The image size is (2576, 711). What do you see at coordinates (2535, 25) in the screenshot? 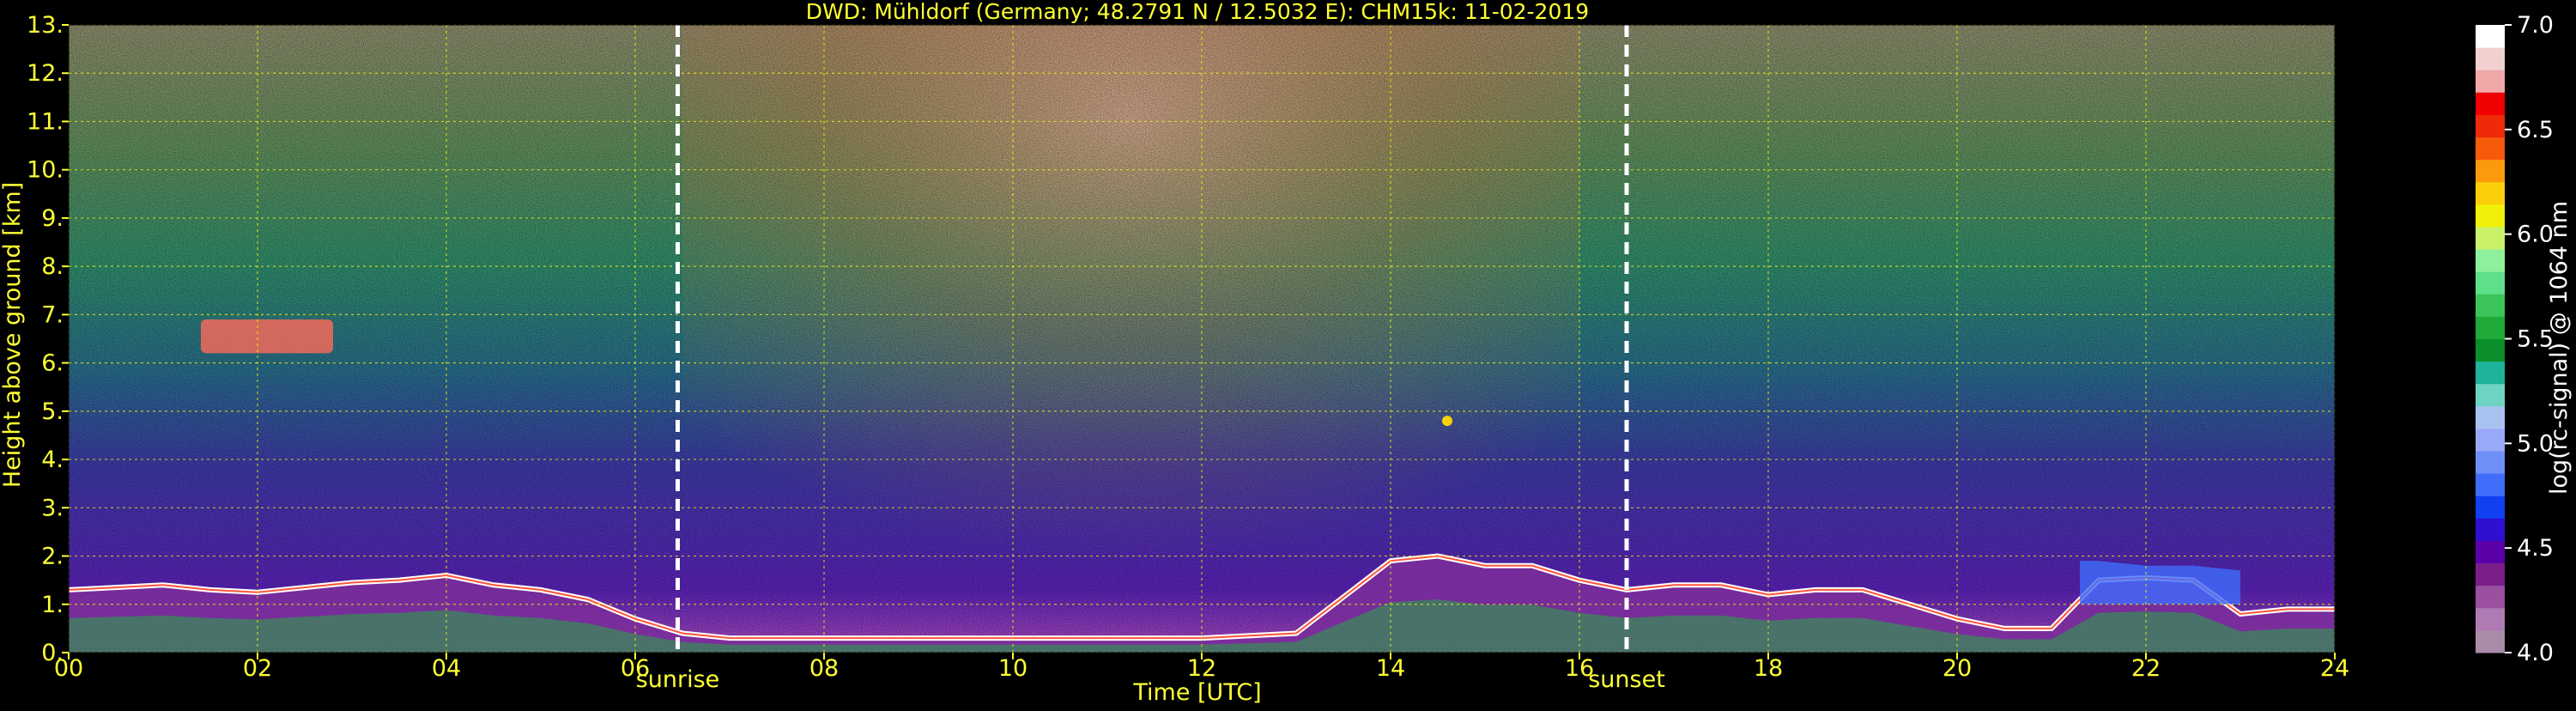
I see `colorbar-tick-label: 7.0` at bounding box center [2535, 25].